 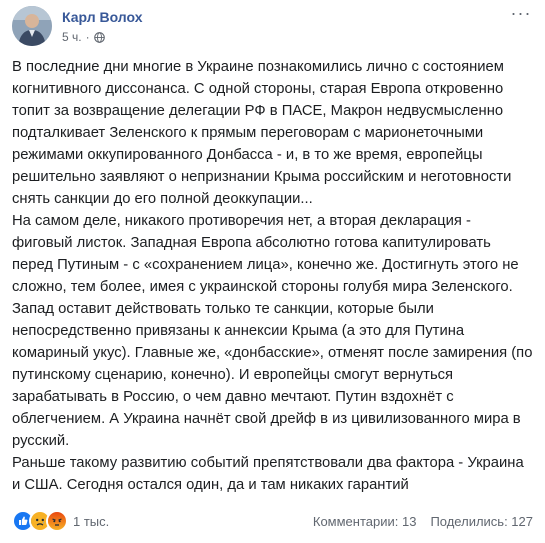 I want to click on angry-reaction-icon, so click(x=57, y=521).